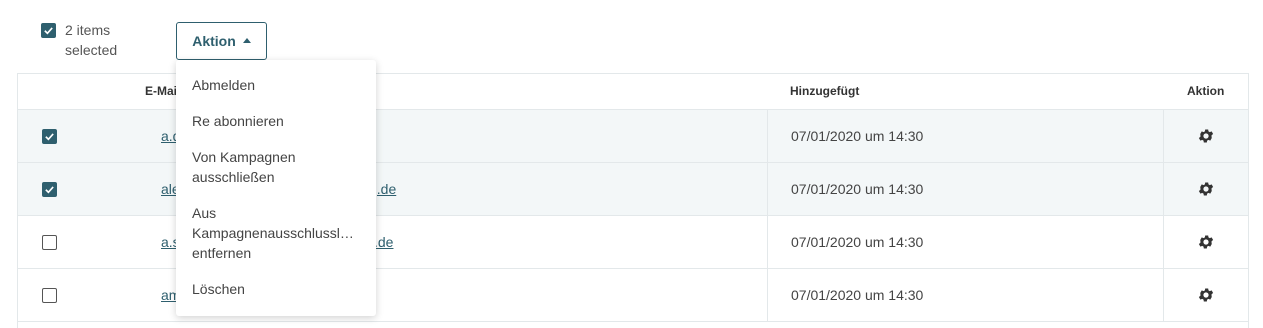  What do you see at coordinates (279, 85) in the screenshot?
I see `menu-item-unsubscribe: Abmelden` at bounding box center [279, 85].